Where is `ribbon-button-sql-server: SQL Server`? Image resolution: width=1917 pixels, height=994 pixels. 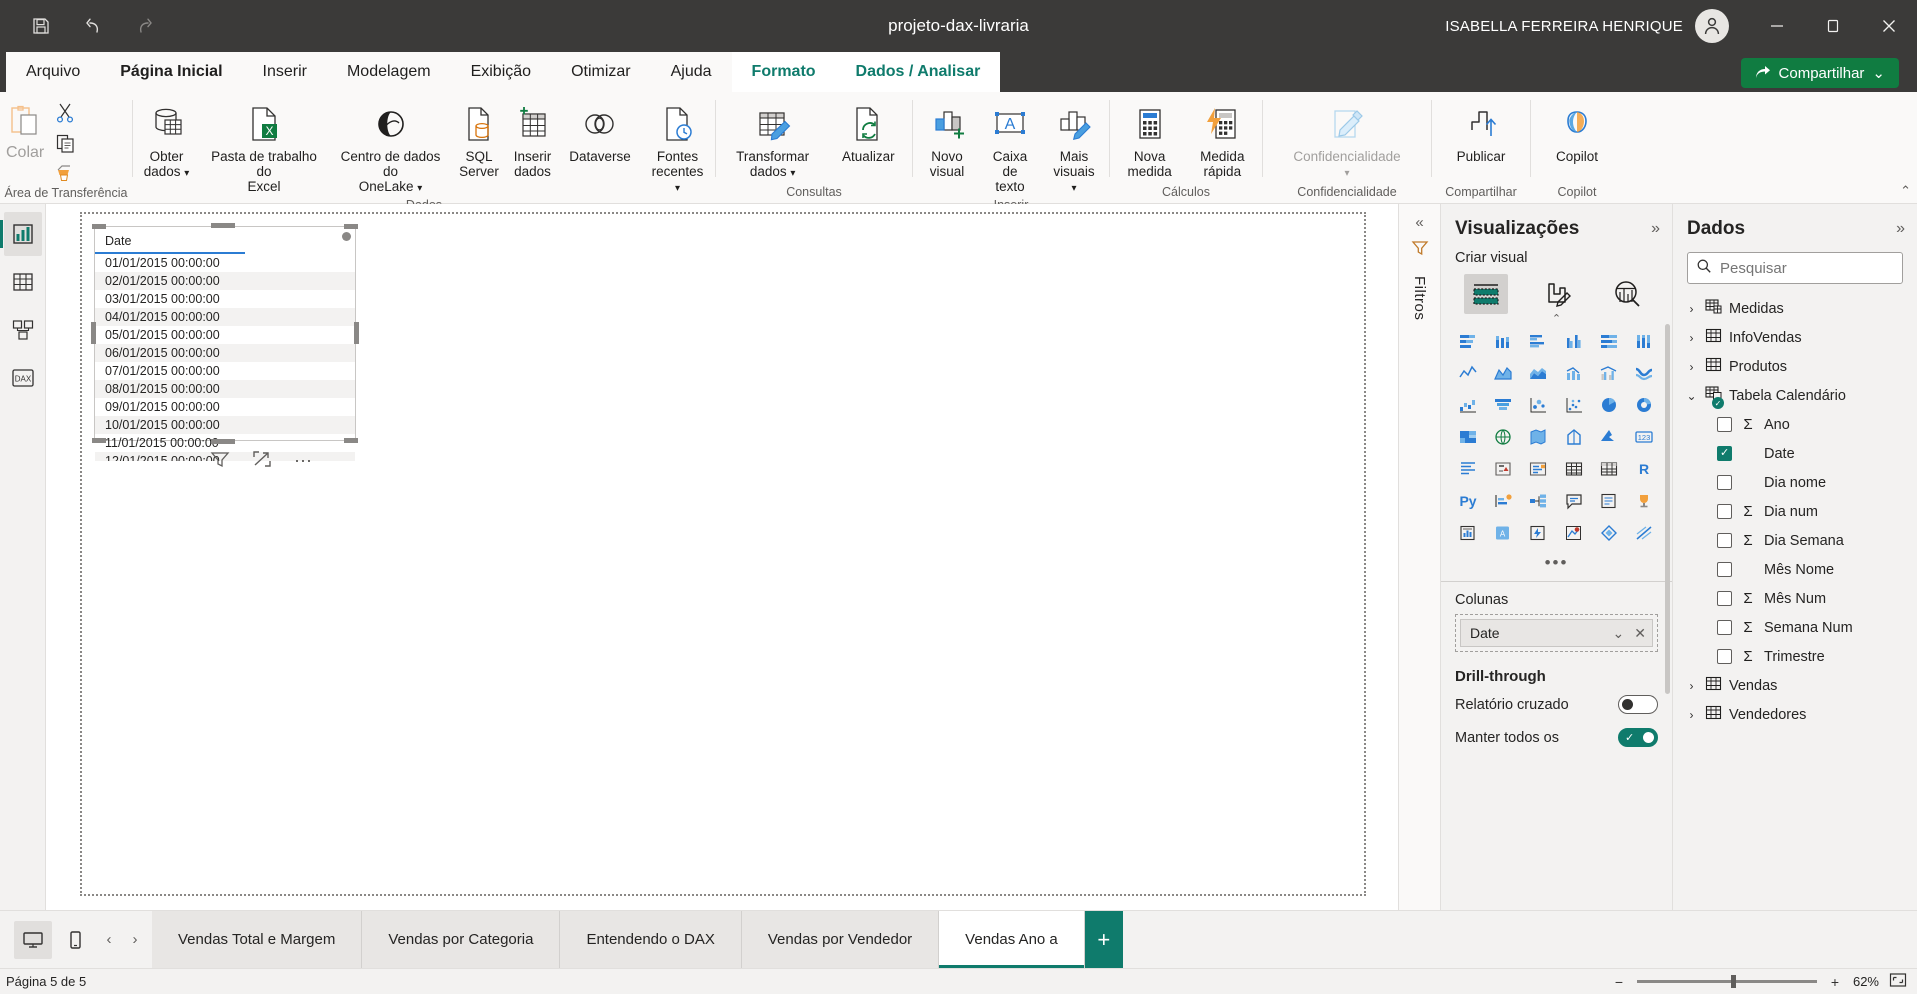 ribbon-button-sql-server: SQL Server is located at coordinates (479, 139).